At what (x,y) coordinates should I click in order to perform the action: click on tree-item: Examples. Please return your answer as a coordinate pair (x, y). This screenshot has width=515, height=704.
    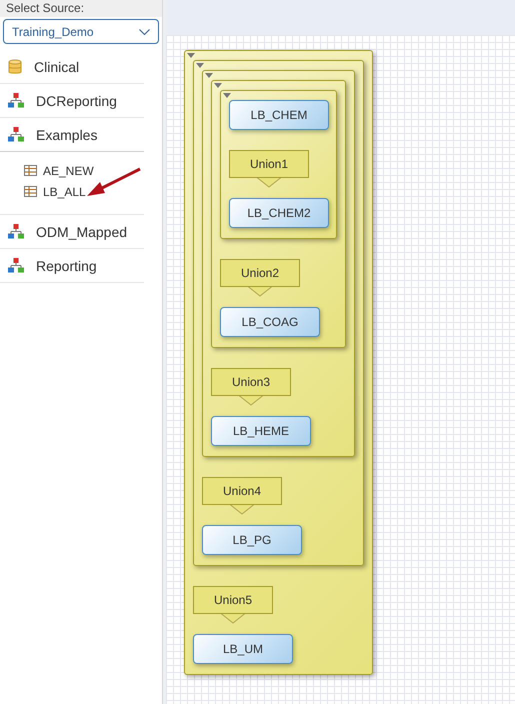
    Looking at the image, I should click on (72, 135).